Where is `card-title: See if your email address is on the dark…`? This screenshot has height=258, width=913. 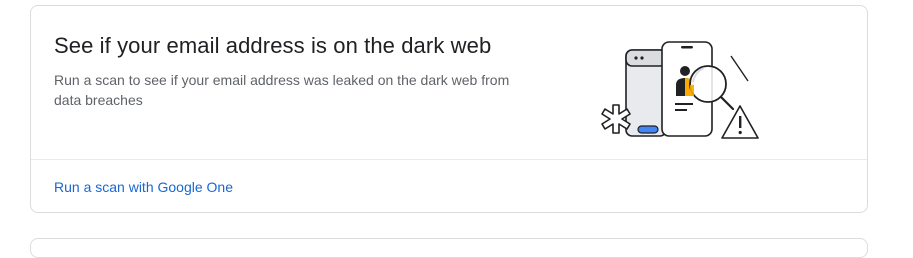
card-title: See if your email address is on the dark… is located at coordinates (273, 45).